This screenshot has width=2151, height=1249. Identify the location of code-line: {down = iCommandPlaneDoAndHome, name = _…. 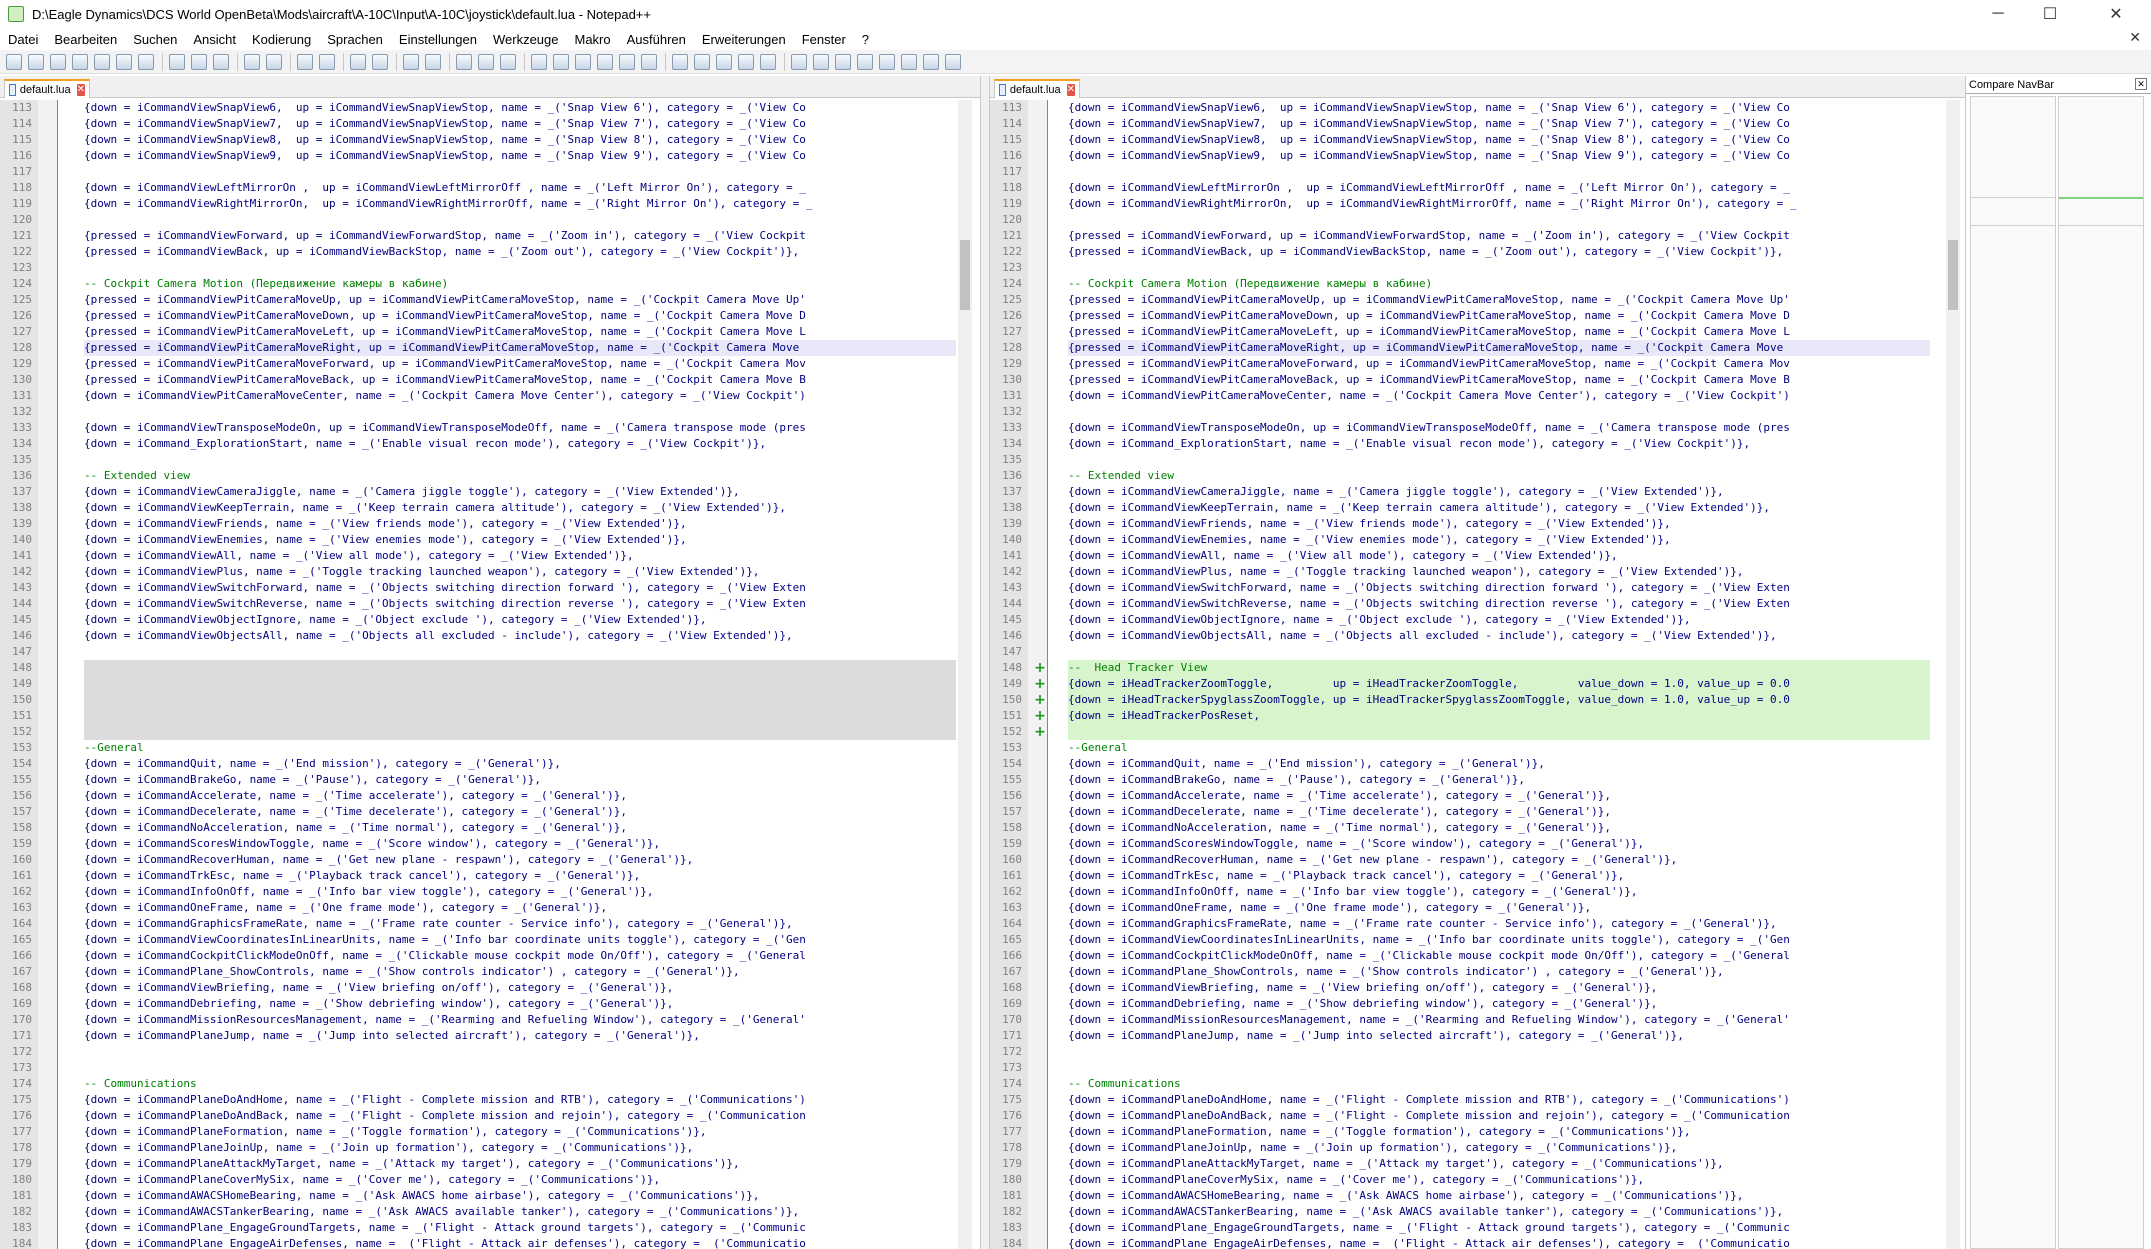
(520, 1100).